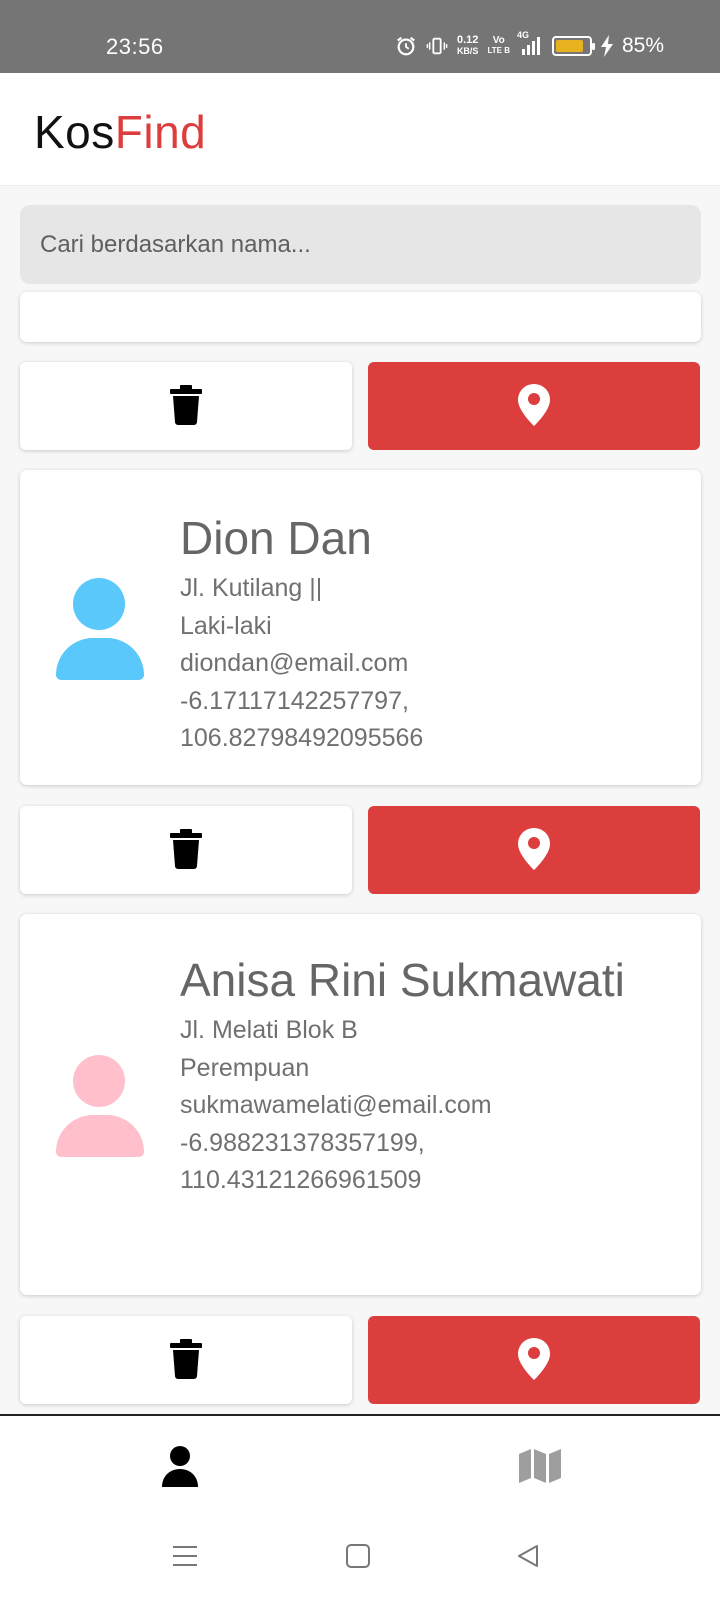  Describe the element at coordinates (301, 1180) in the screenshot. I see `user-longitude: 110.43121266961509` at that location.